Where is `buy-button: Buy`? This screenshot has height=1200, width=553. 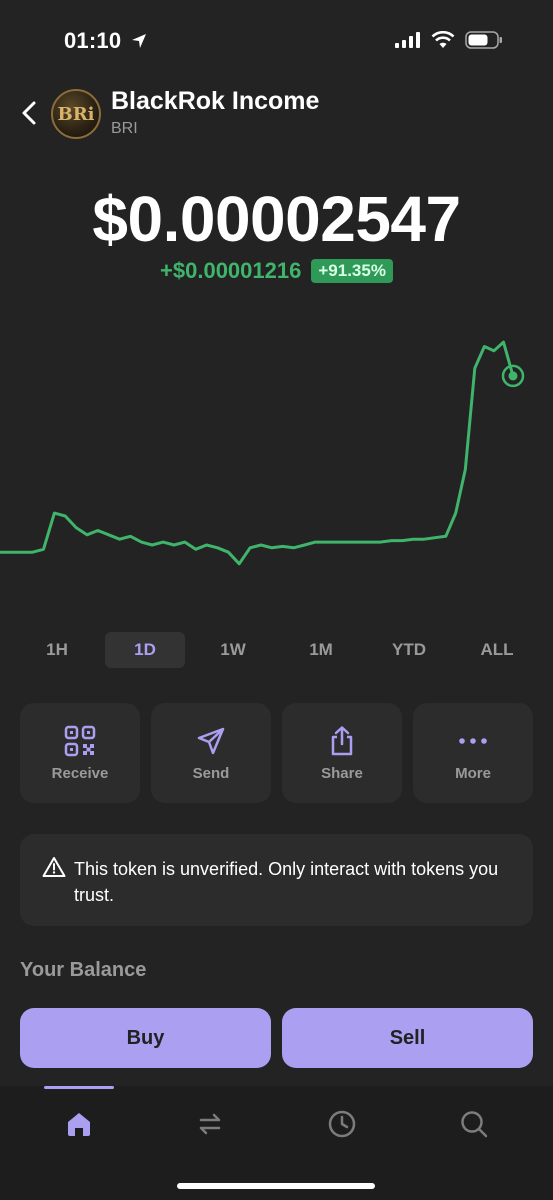 buy-button: Buy is located at coordinates (145, 1038).